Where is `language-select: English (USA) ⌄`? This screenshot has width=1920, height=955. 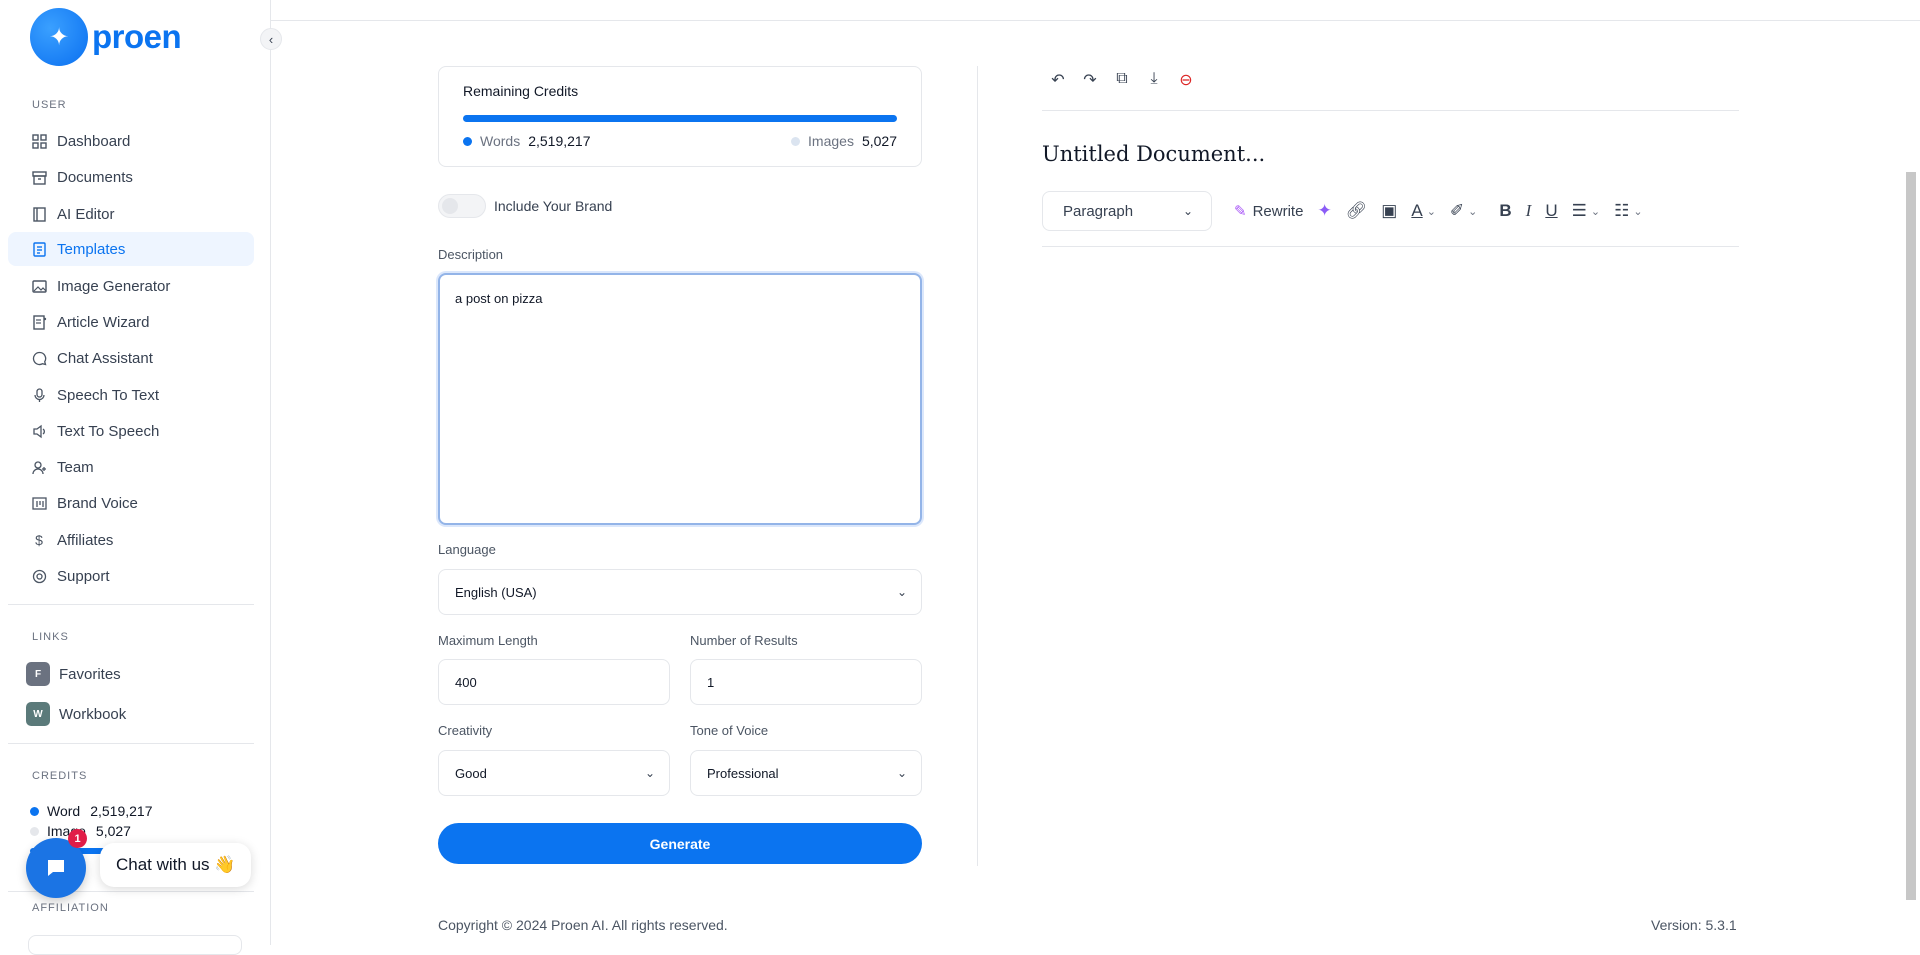 language-select: English (USA) ⌄ is located at coordinates (680, 592).